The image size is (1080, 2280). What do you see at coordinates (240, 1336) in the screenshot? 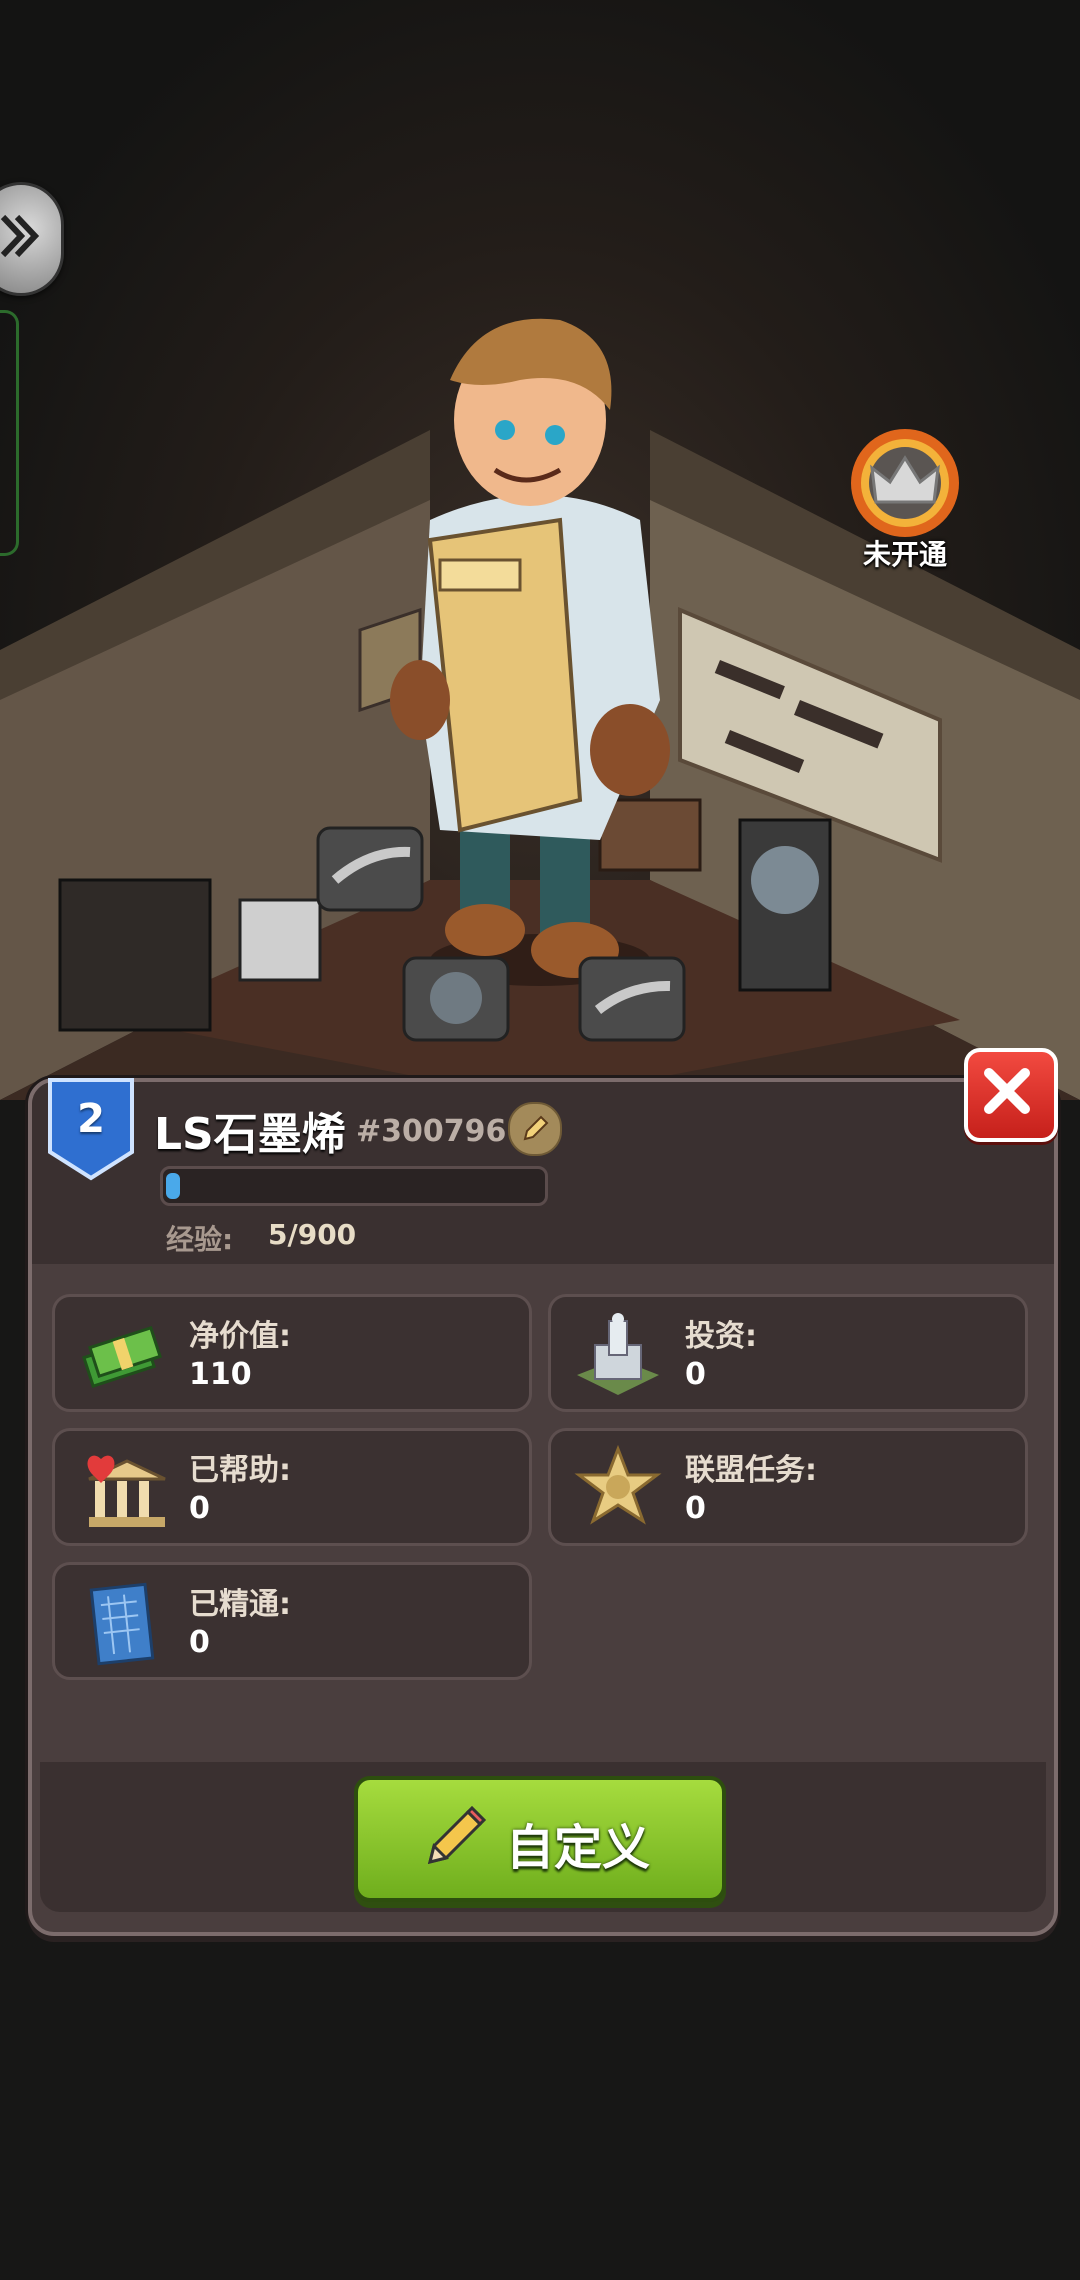
I see `stat-label: 净价值:` at bounding box center [240, 1336].